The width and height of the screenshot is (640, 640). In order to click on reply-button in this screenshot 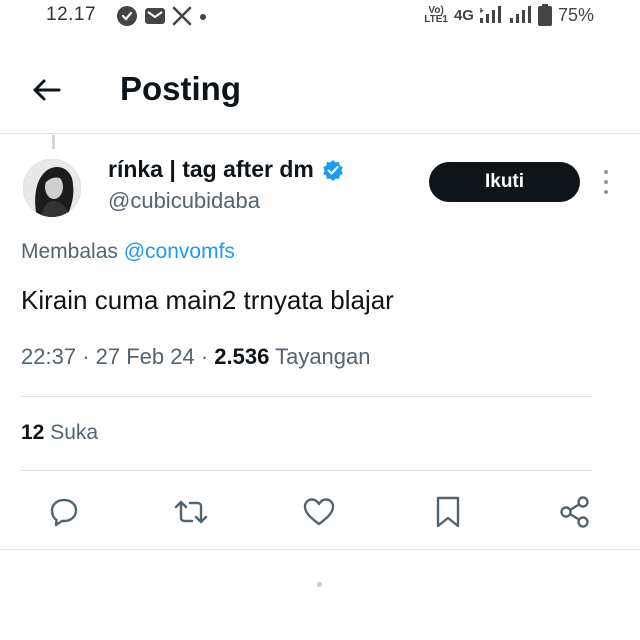, I will do `click(64, 512)`.